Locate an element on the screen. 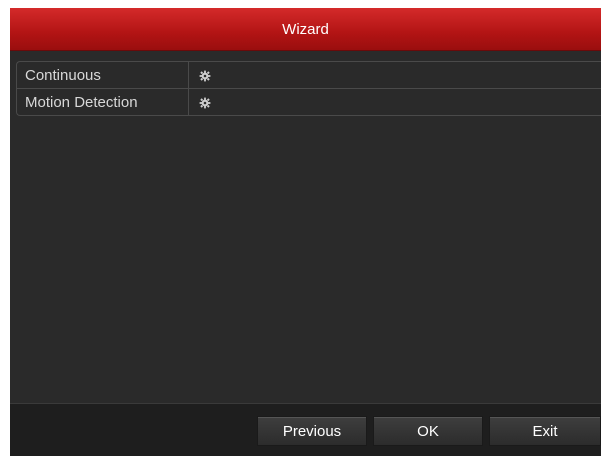 This screenshot has width=601, height=456. row-value-continuous is located at coordinates (395, 75).